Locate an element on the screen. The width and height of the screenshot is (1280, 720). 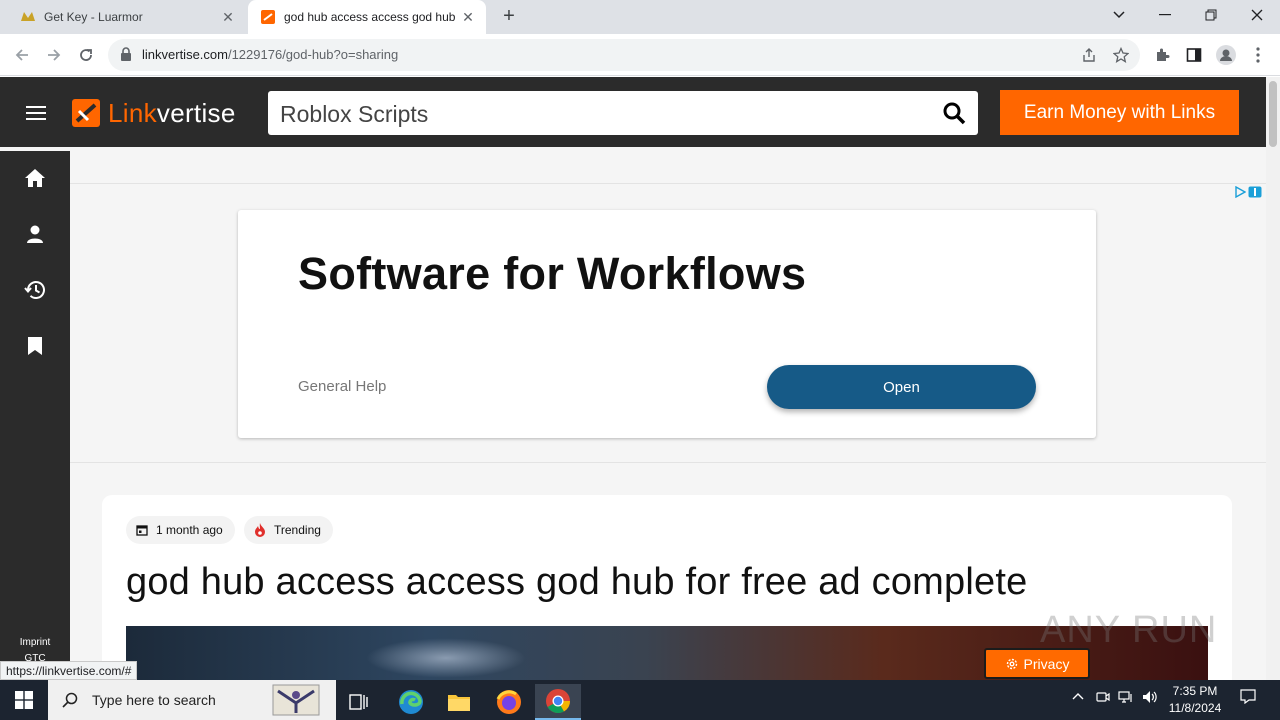
privacy-button: Privacy is located at coordinates (1037, 663).